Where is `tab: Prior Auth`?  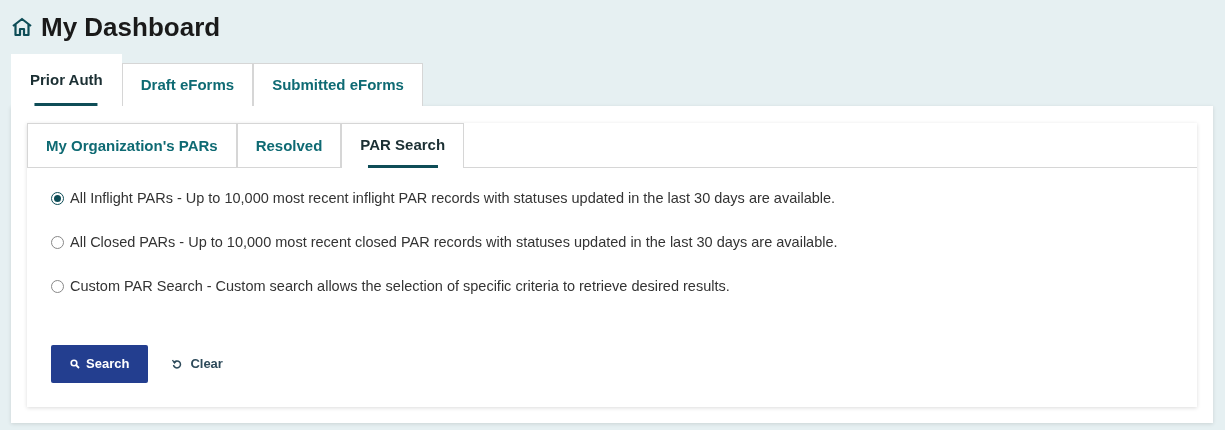 tab: Prior Auth is located at coordinates (66, 80).